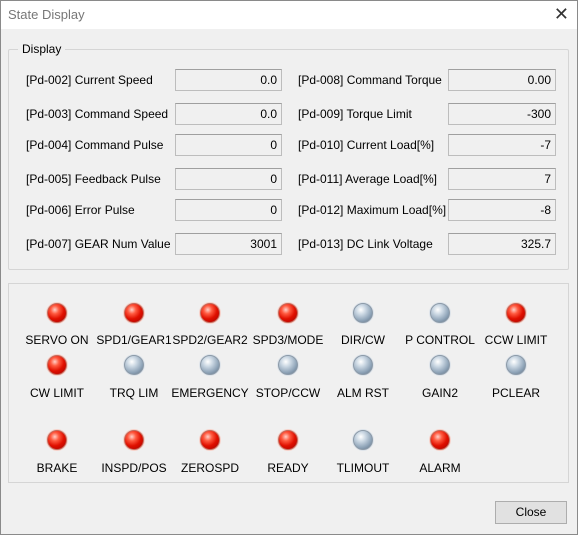  I want to click on param-label-pd011: [Pd-011] Average Load[%], so click(367, 179).